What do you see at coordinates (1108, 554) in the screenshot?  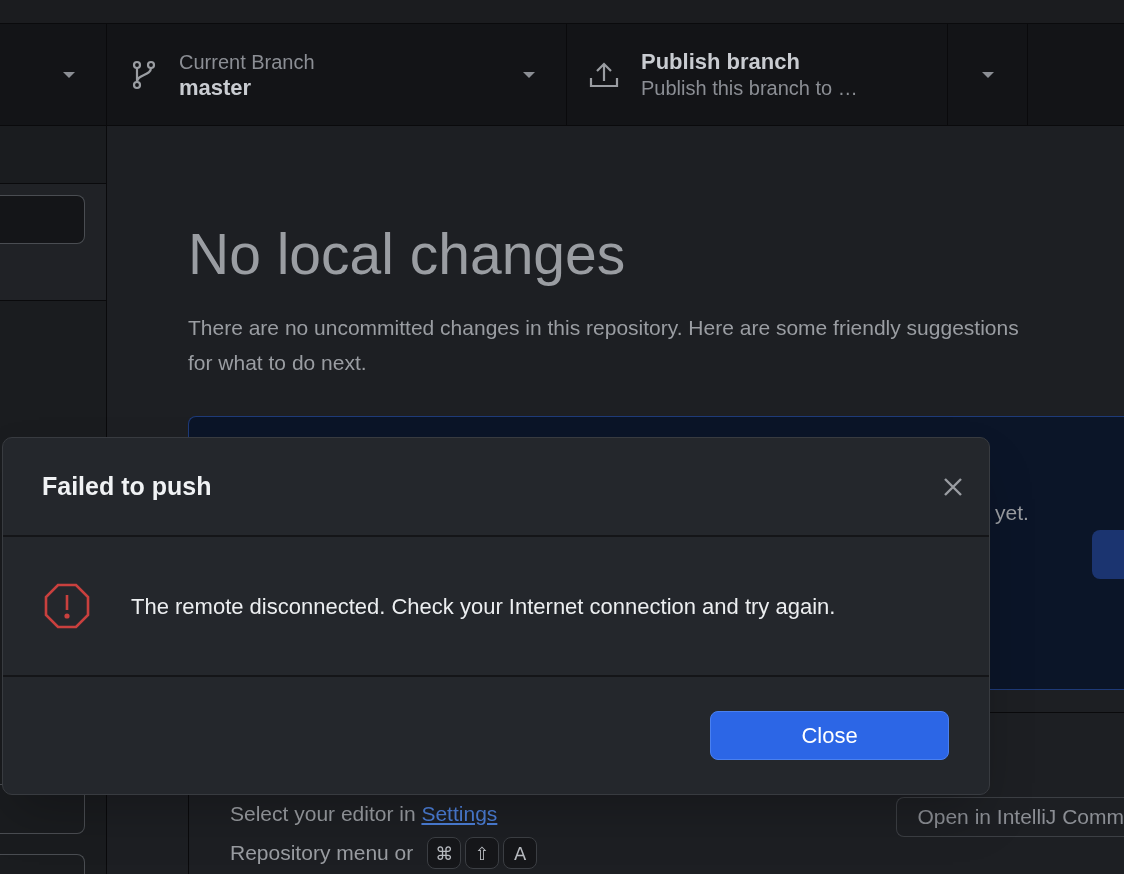 I see `publish-card-button` at bounding box center [1108, 554].